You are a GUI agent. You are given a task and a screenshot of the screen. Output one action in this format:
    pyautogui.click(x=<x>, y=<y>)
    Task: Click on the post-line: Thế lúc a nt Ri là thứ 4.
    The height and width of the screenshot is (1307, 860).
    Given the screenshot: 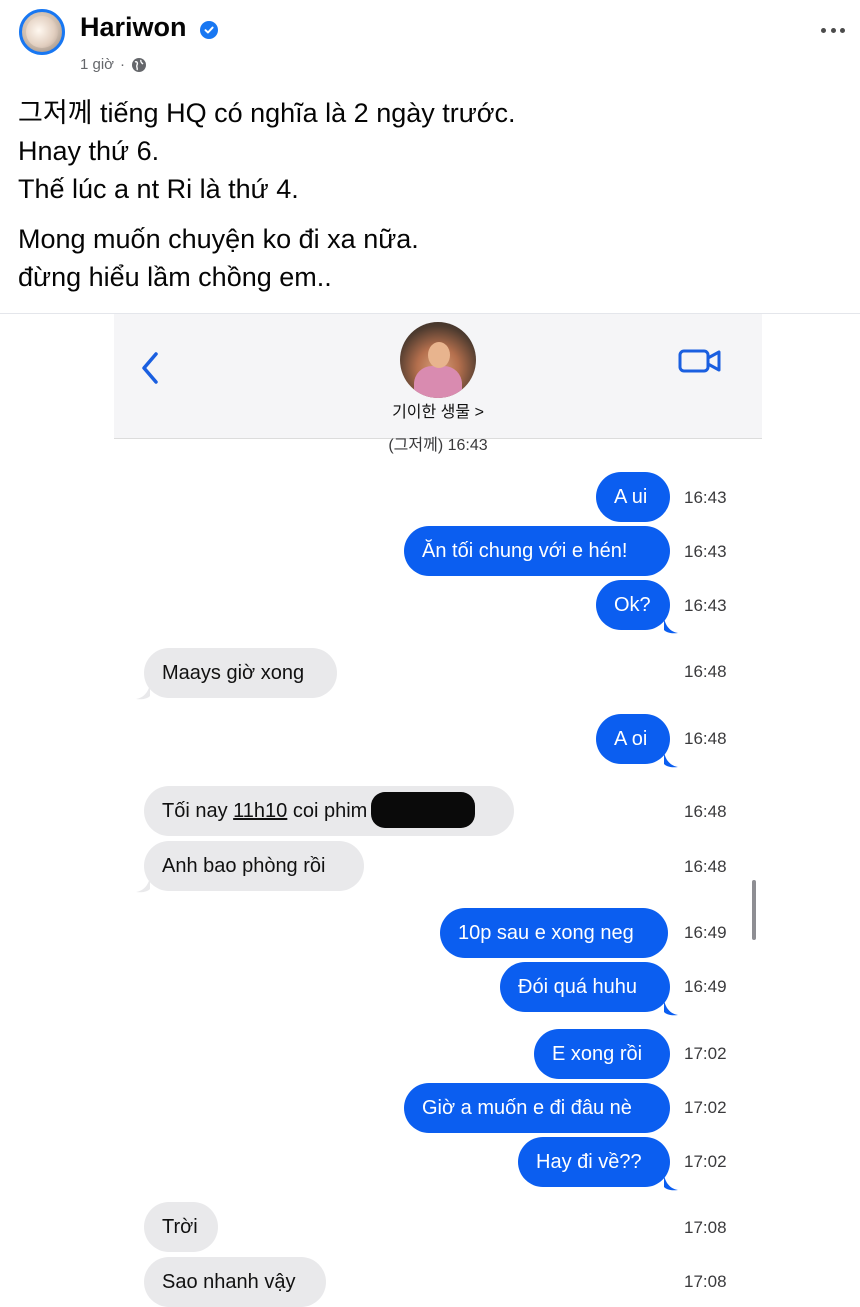 What is the action you would take?
    pyautogui.click(x=158, y=189)
    